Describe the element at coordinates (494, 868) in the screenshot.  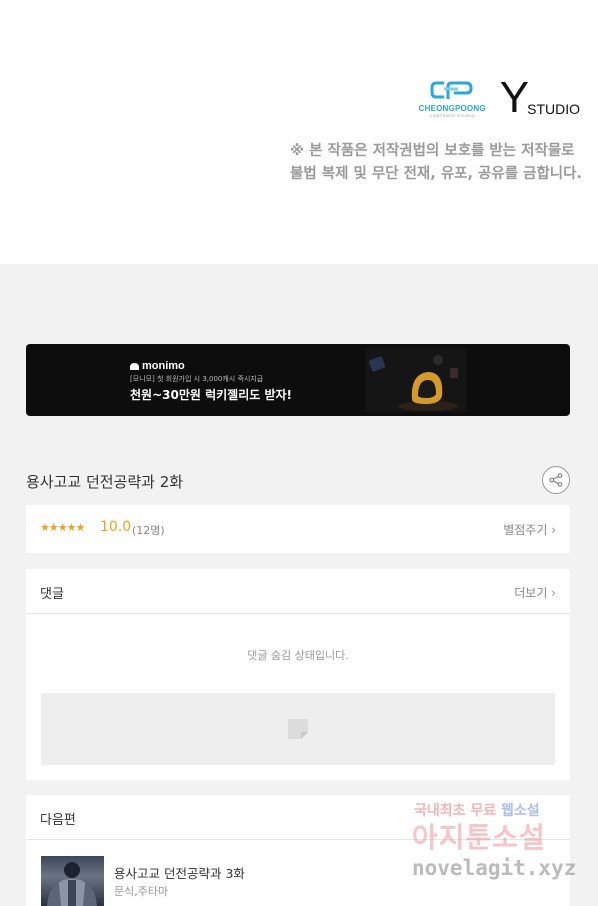
I see `watermark-line-3: novelagit.xyz` at that location.